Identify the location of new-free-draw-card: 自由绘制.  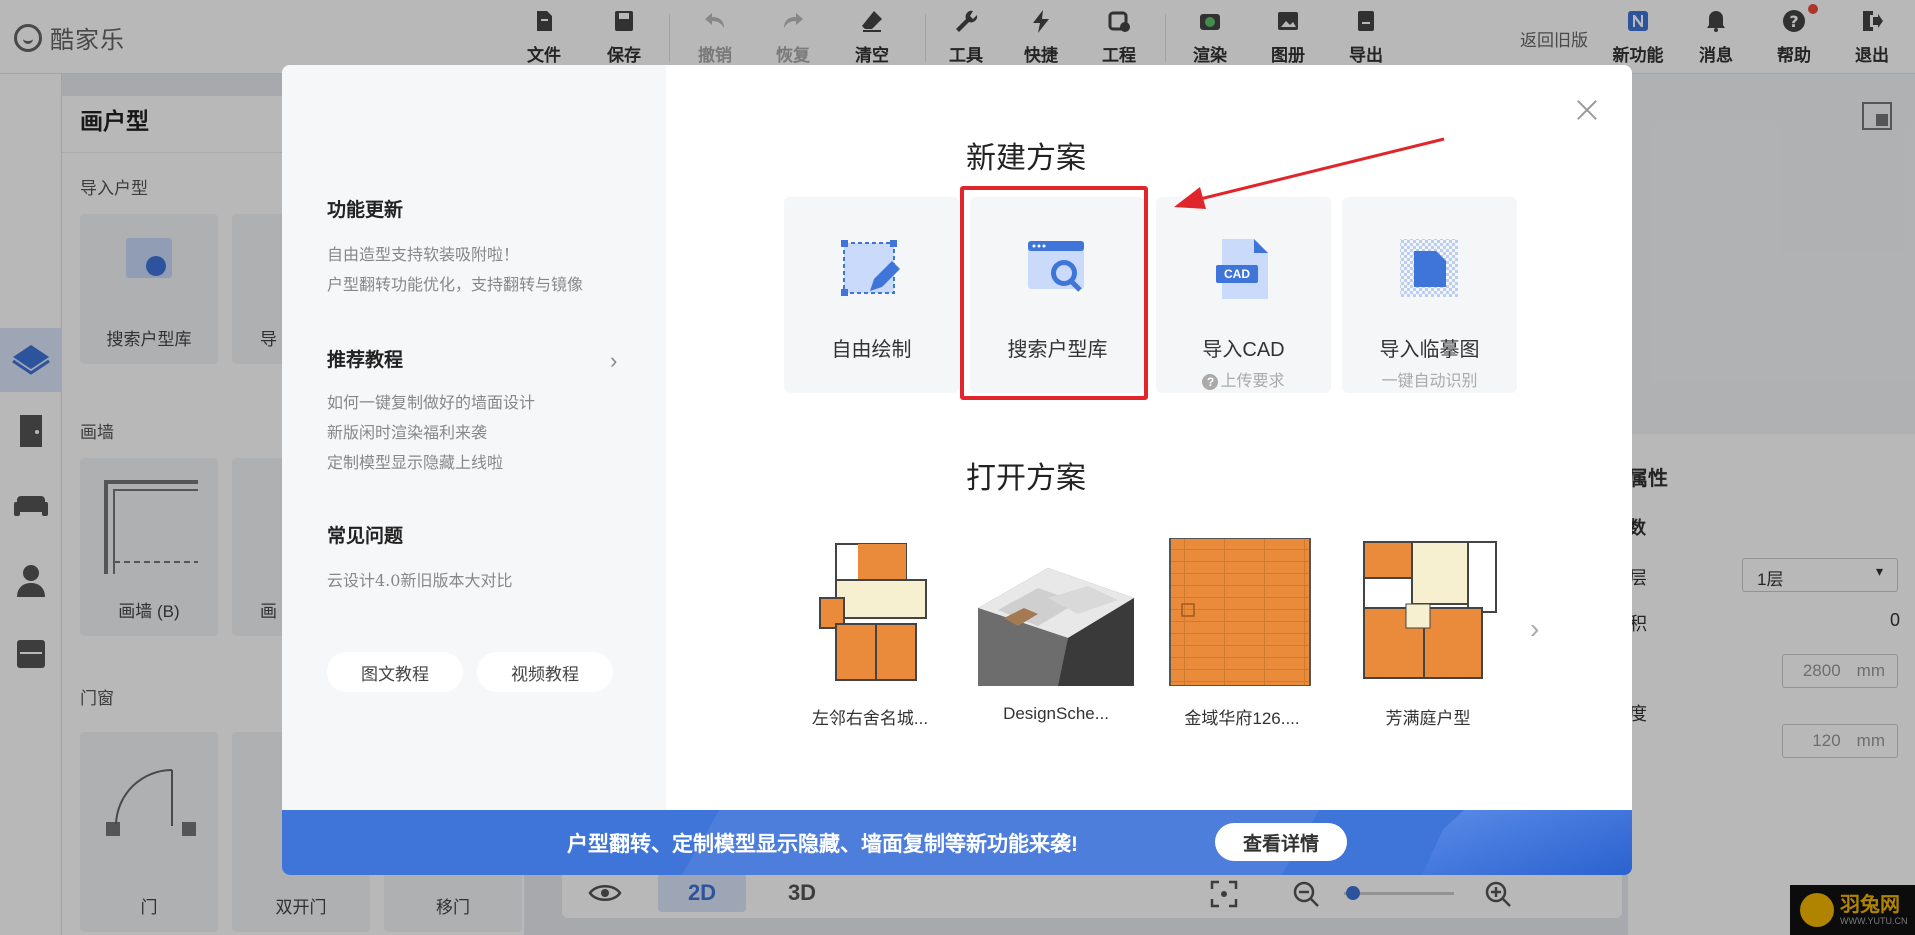
(871, 295).